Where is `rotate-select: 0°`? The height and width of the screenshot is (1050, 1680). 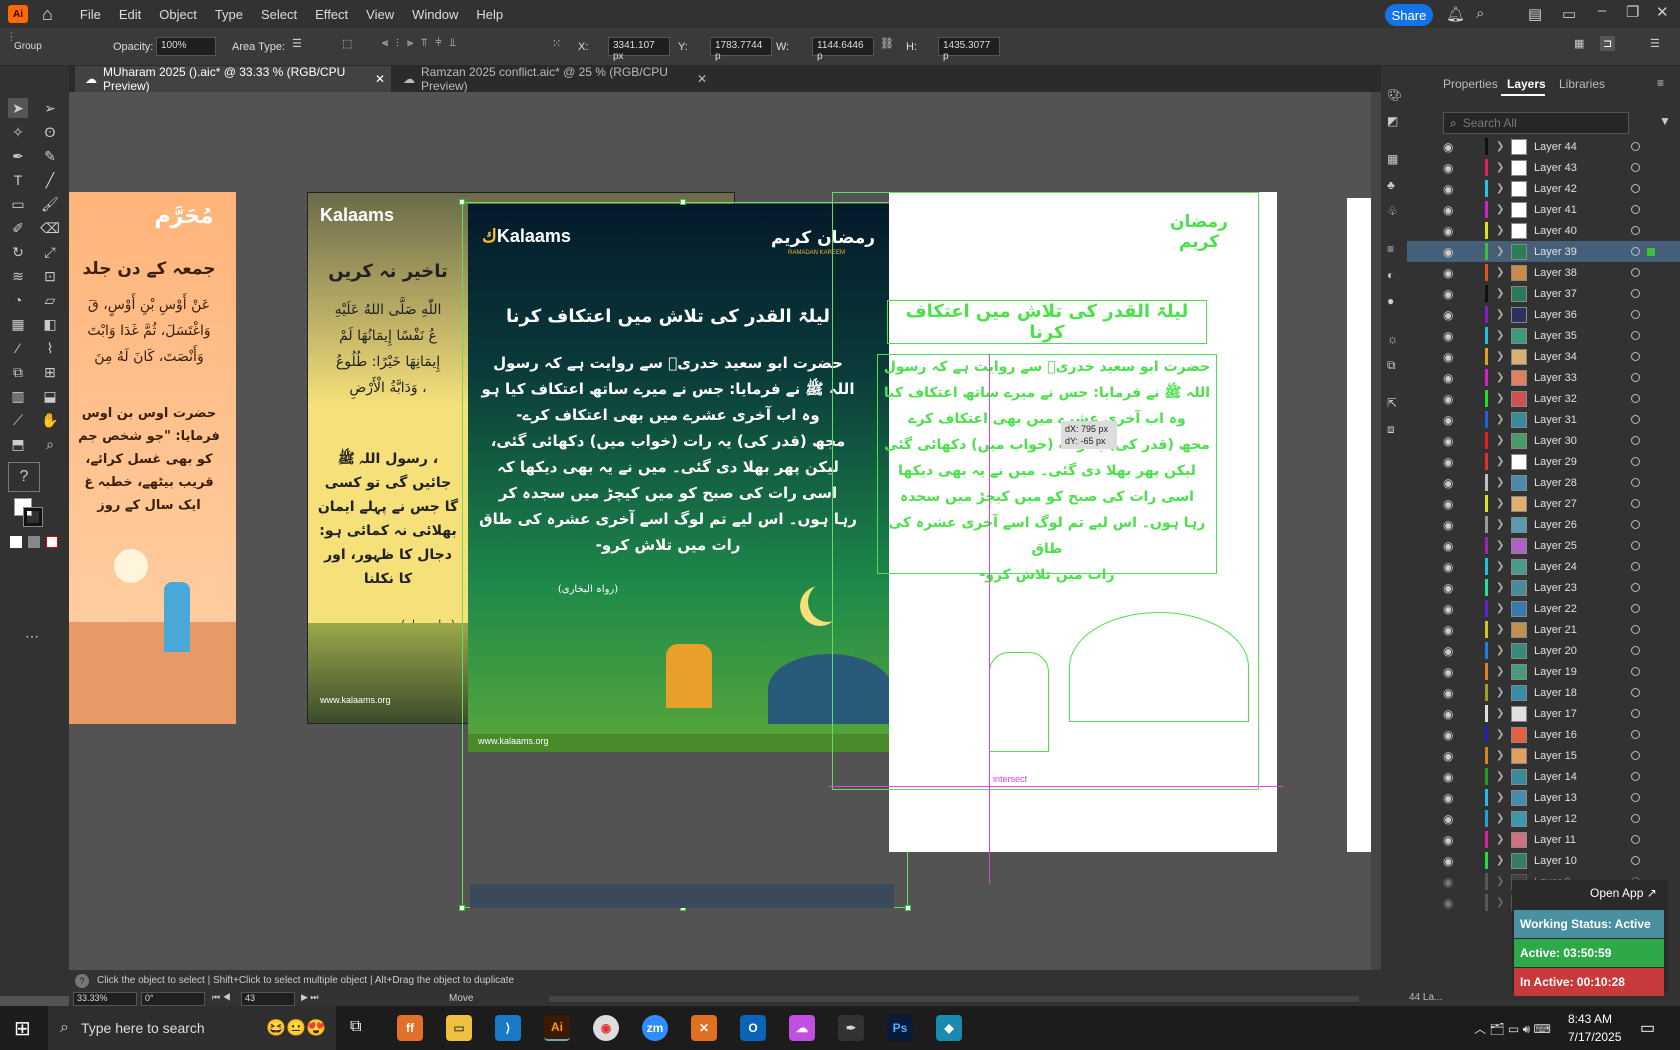
rotate-select: 0° is located at coordinates (173, 999).